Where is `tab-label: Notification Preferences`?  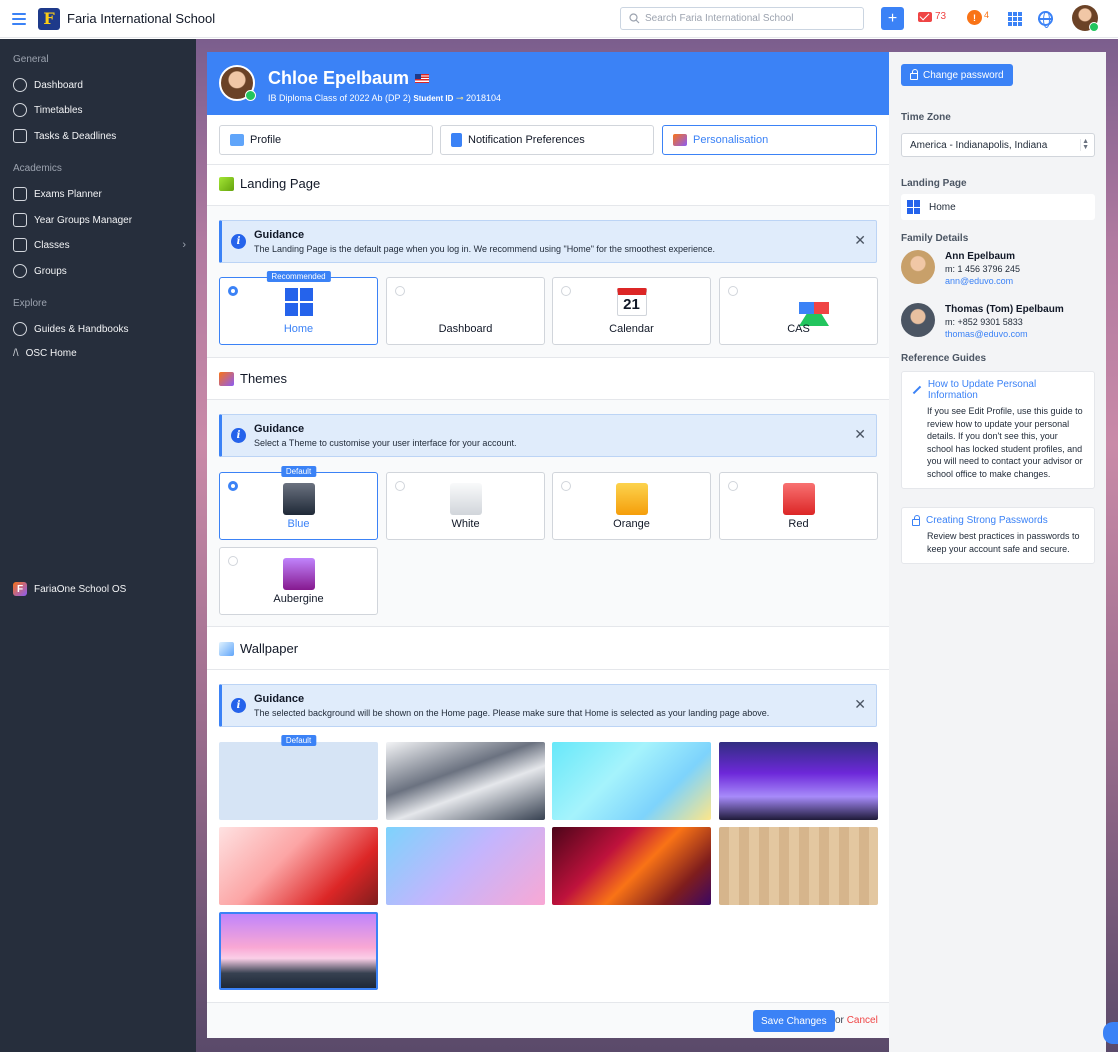
tab-label: Notification Preferences is located at coordinates (526, 140).